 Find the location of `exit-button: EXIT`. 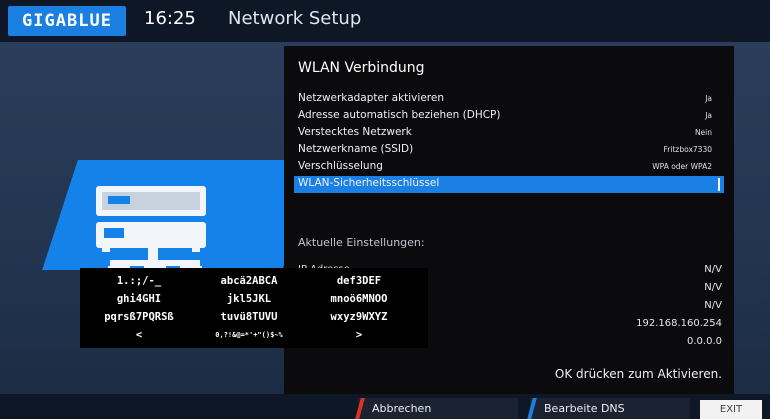

exit-button: EXIT is located at coordinates (731, 409).